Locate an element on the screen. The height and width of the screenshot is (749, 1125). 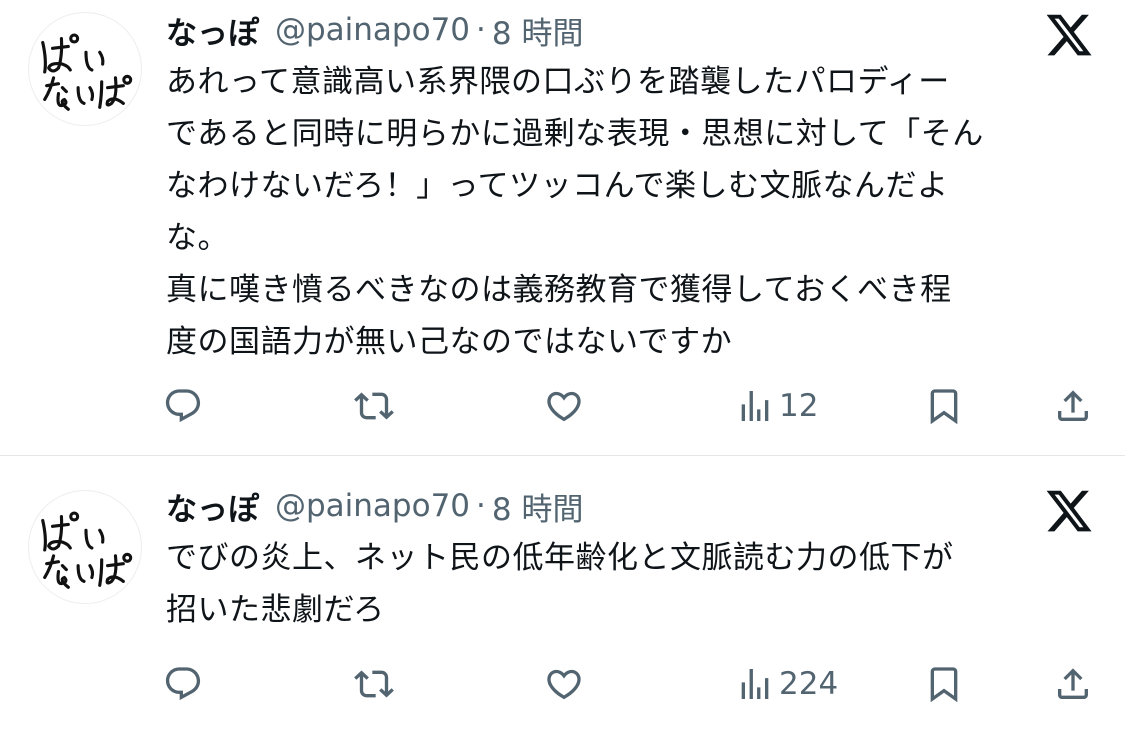
views-button: 224 is located at coordinates (786, 684).